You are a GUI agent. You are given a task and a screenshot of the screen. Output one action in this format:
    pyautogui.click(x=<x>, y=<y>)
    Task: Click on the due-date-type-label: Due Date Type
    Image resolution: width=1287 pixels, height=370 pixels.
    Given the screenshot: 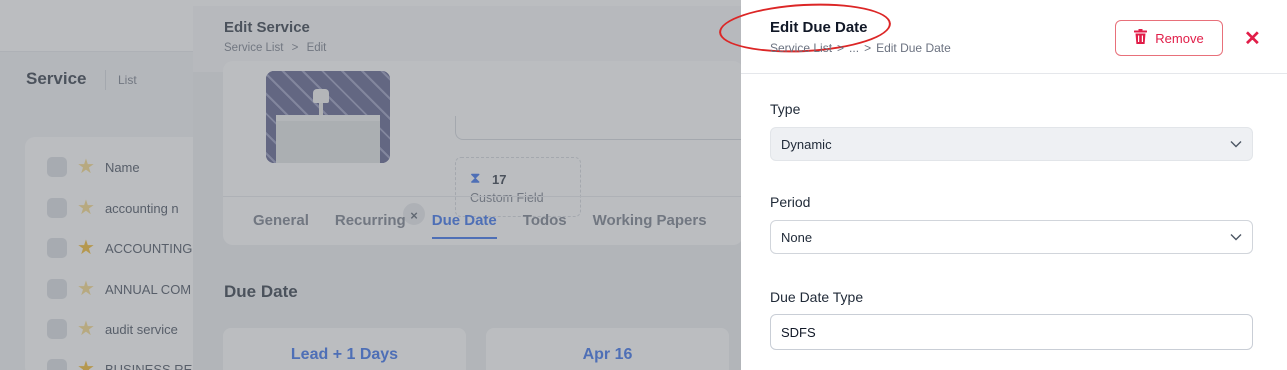 What is the action you would take?
    pyautogui.click(x=817, y=297)
    